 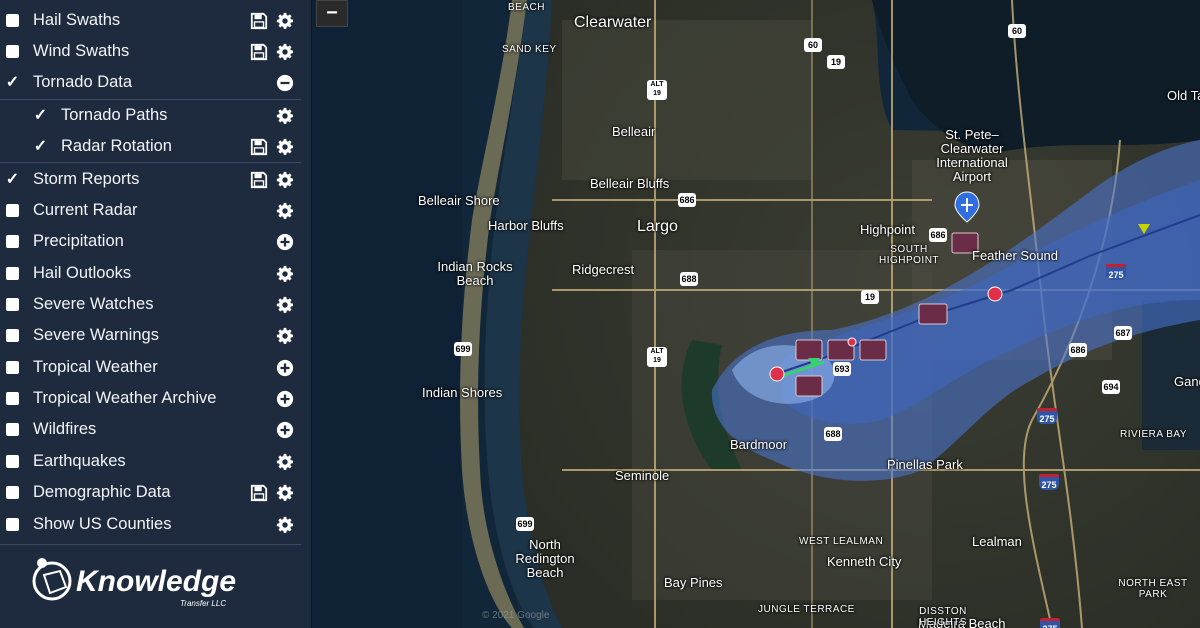 I want to click on neighborhood-label: SAND KEY, so click(x=529, y=49).